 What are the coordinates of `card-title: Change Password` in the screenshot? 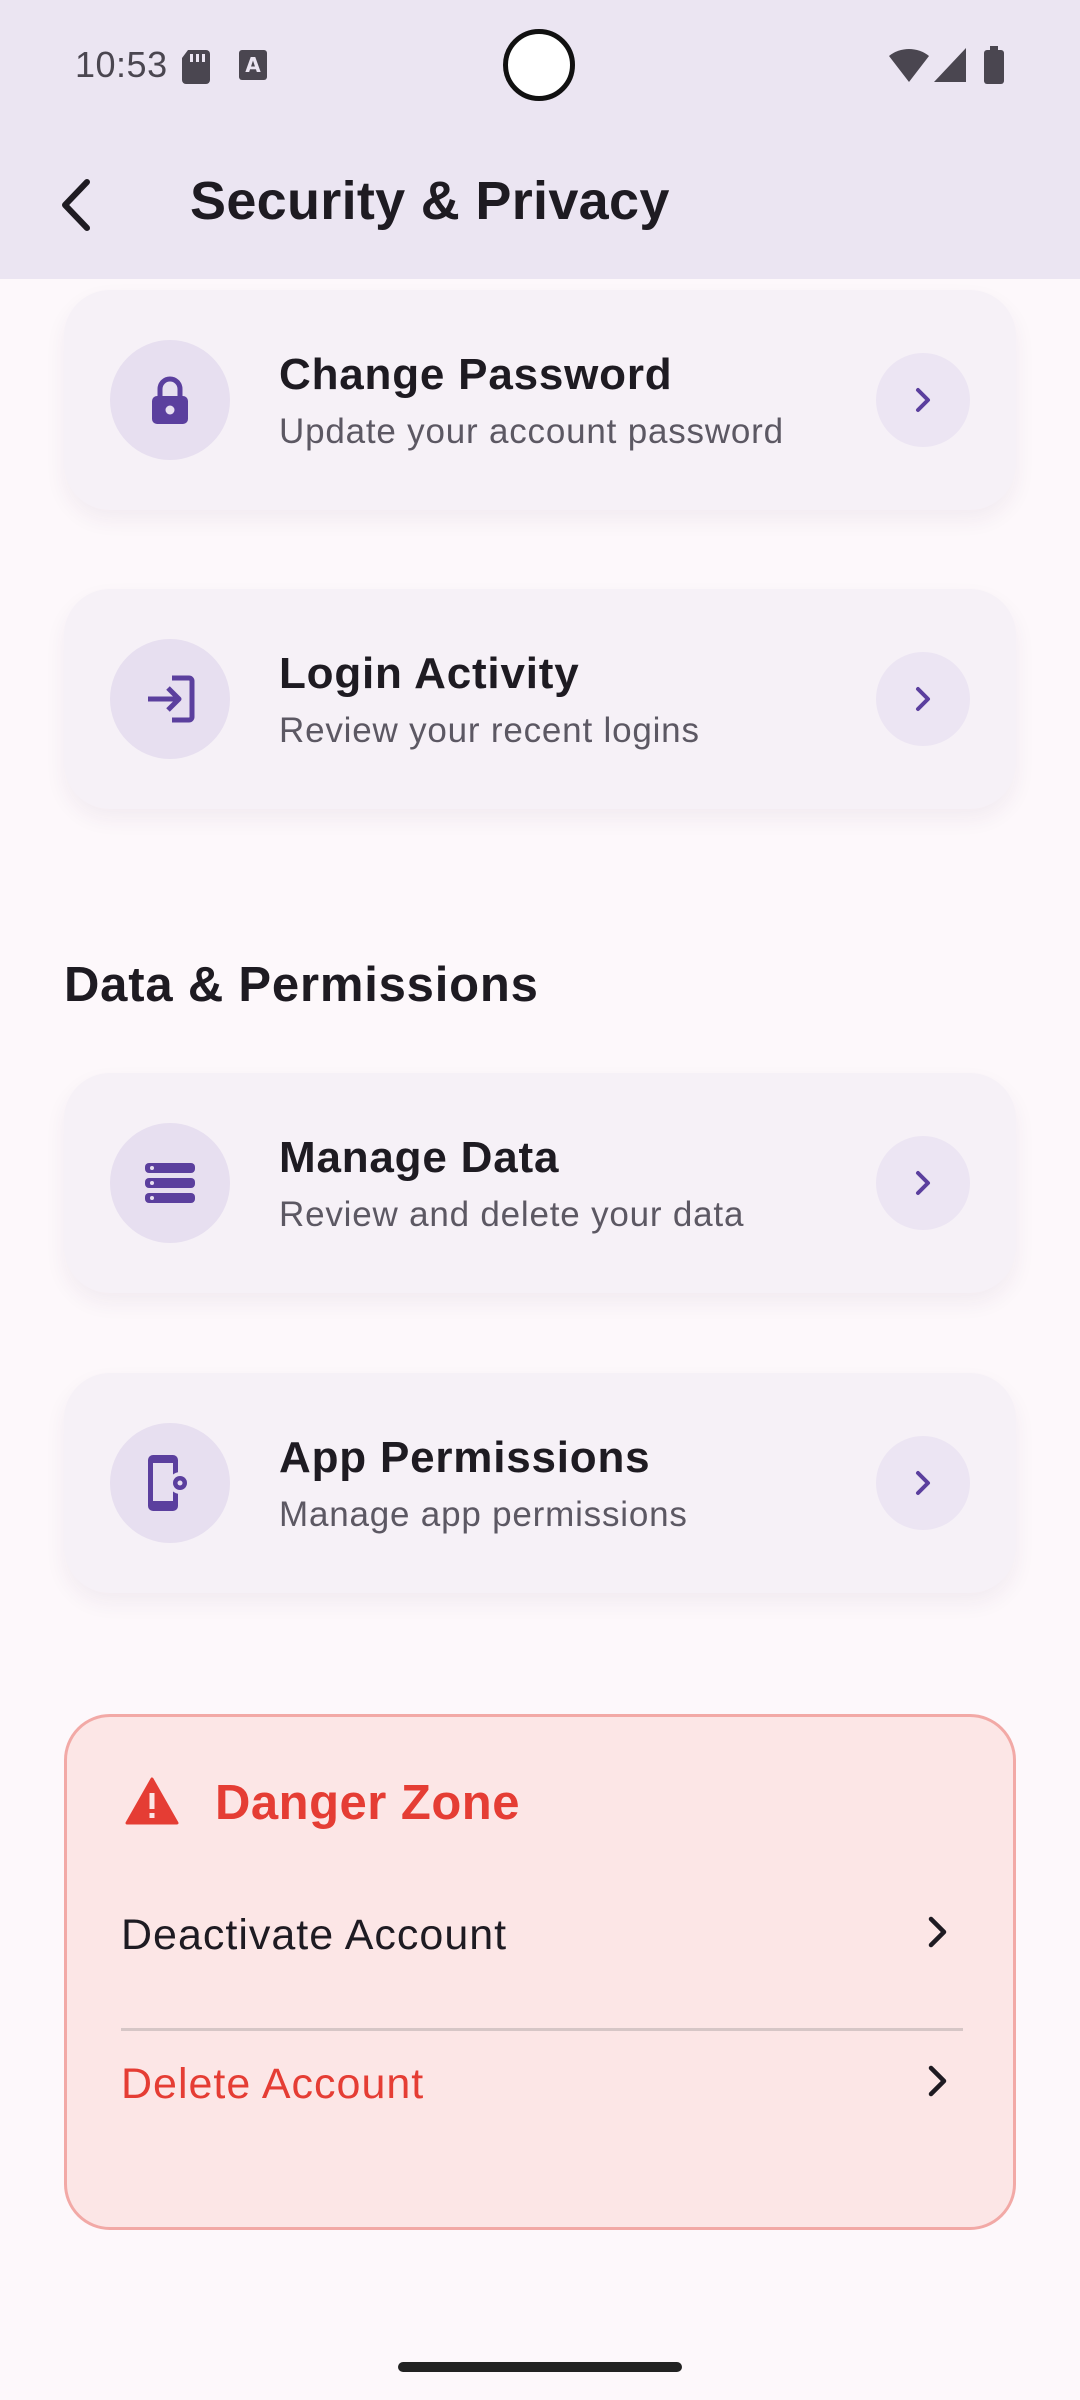 It's located at (476, 374).